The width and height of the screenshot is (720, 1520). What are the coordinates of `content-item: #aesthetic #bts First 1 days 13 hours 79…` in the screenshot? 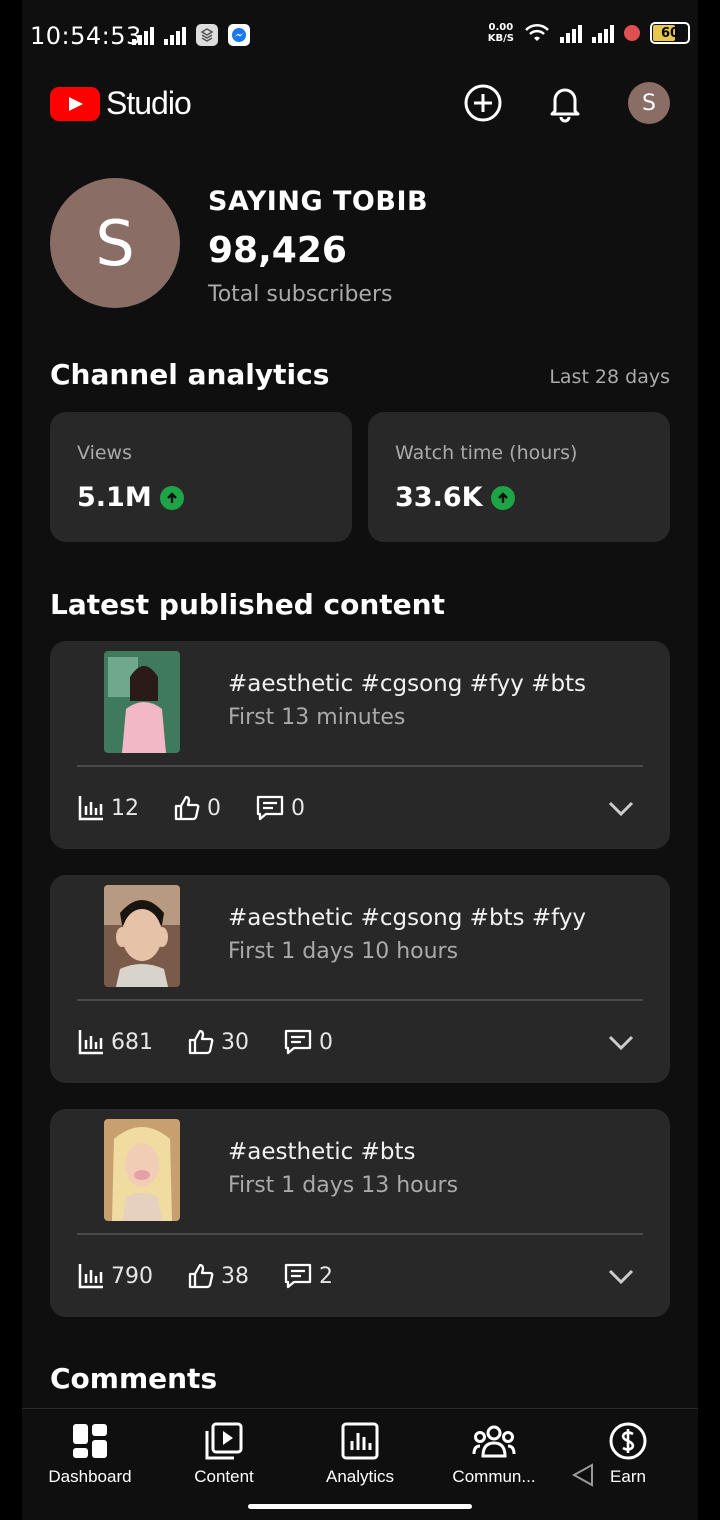 It's located at (360, 1213).